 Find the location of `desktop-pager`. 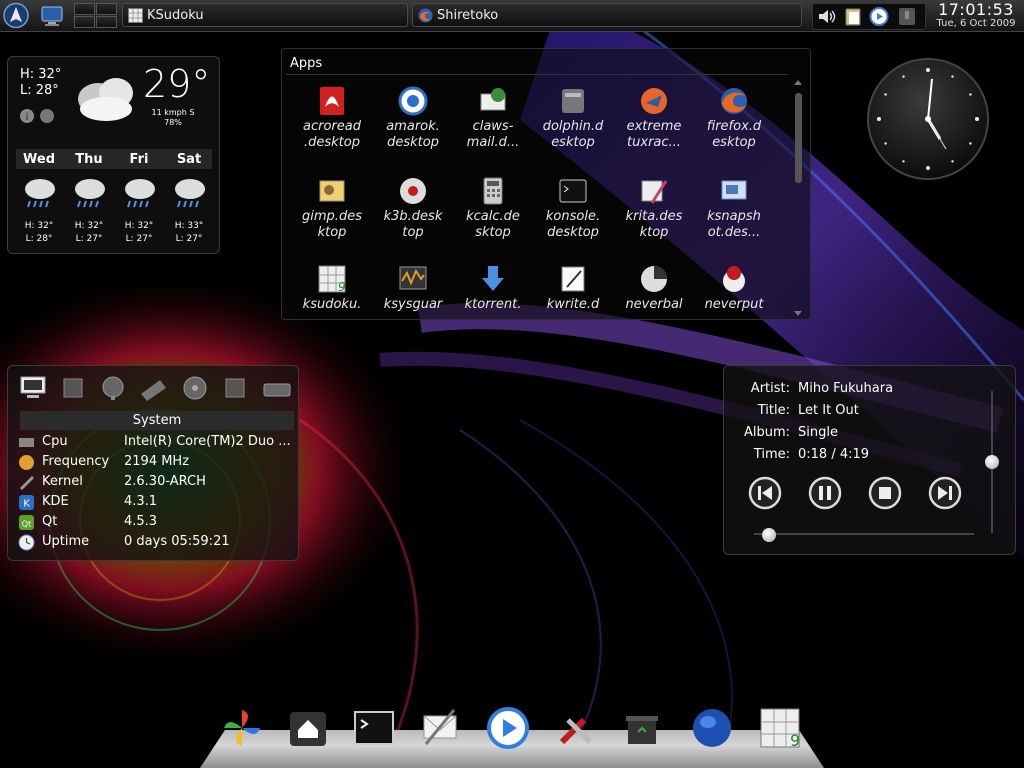

desktop-pager is located at coordinates (96, 15).